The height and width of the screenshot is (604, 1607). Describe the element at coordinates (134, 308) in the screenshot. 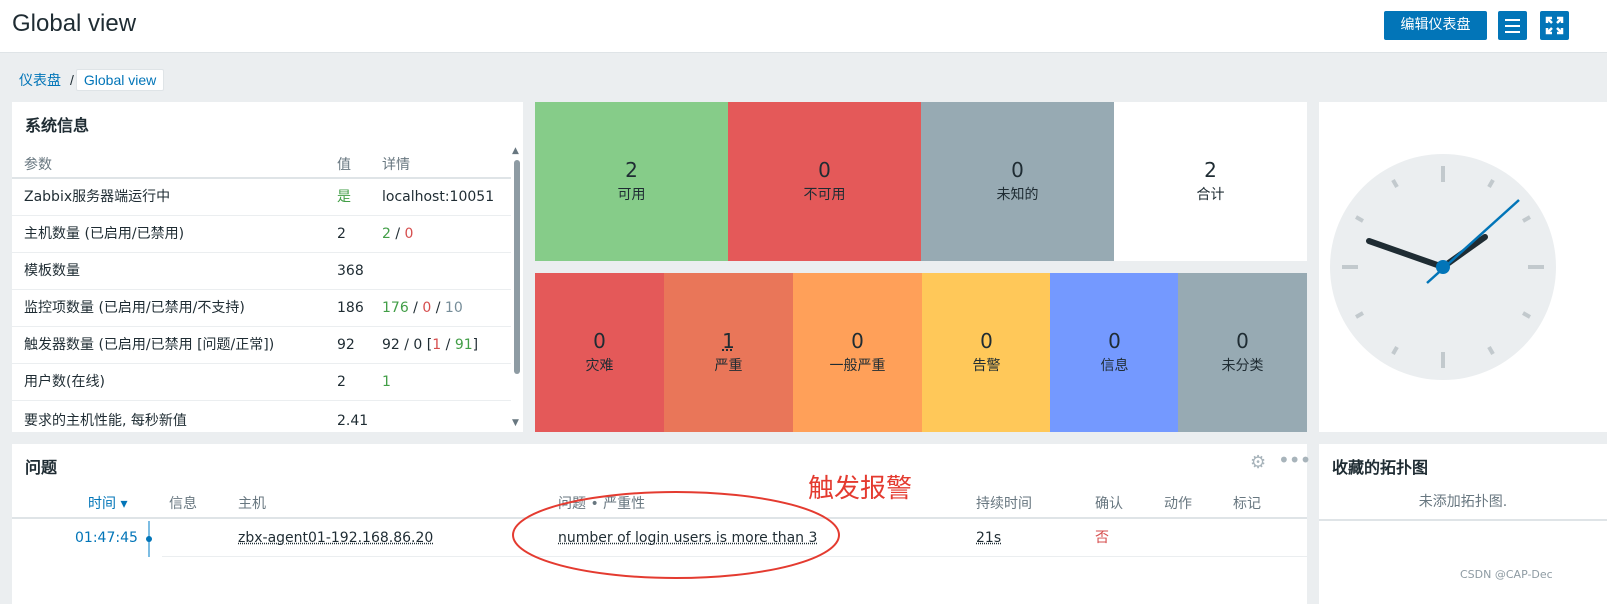

I see `row-param: 监控项数量 (已启用/已禁用/不支持)` at that location.